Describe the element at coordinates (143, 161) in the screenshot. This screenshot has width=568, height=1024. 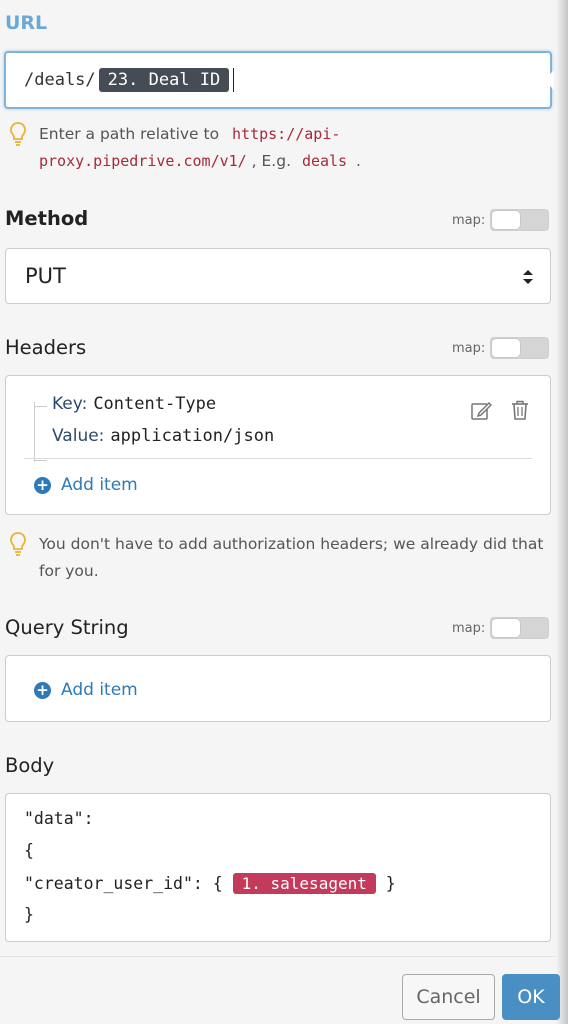
I see `url-hint-base-2: proxy.pipedrive.com/v1/` at that location.